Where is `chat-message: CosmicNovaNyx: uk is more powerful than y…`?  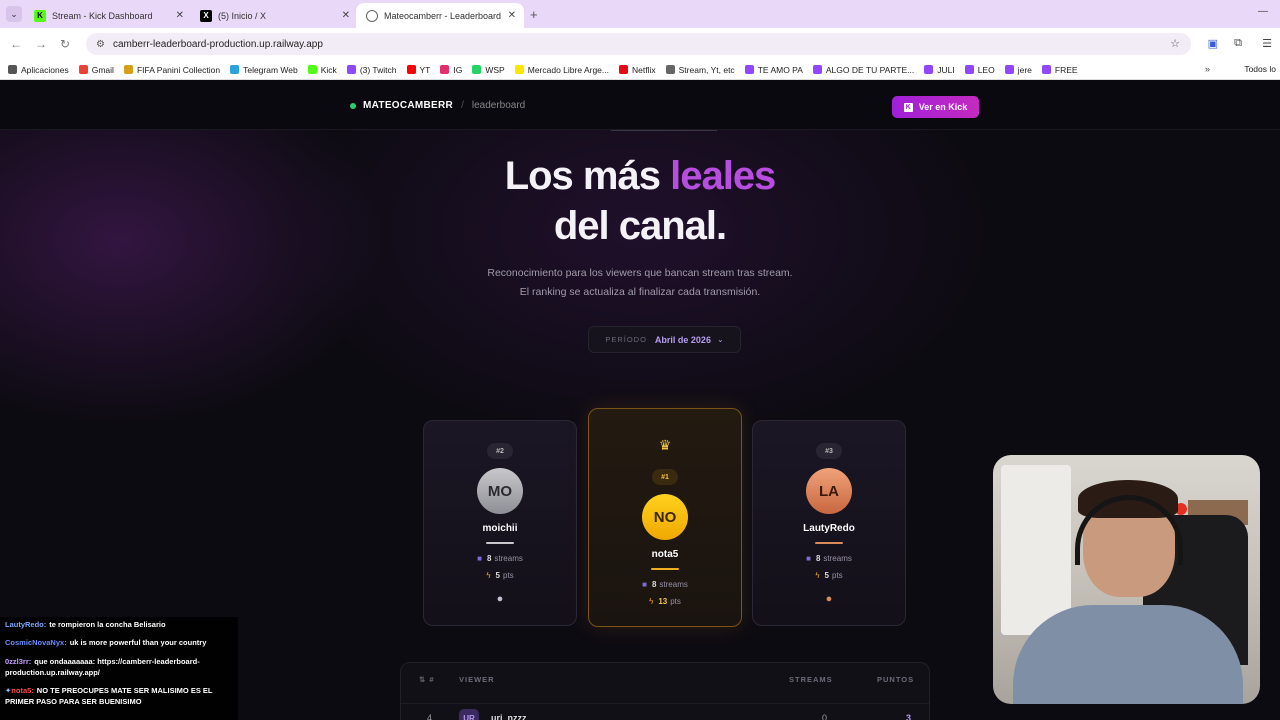 chat-message: CosmicNovaNyx: uk is more powerful than y… is located at coordinates (119, 643).